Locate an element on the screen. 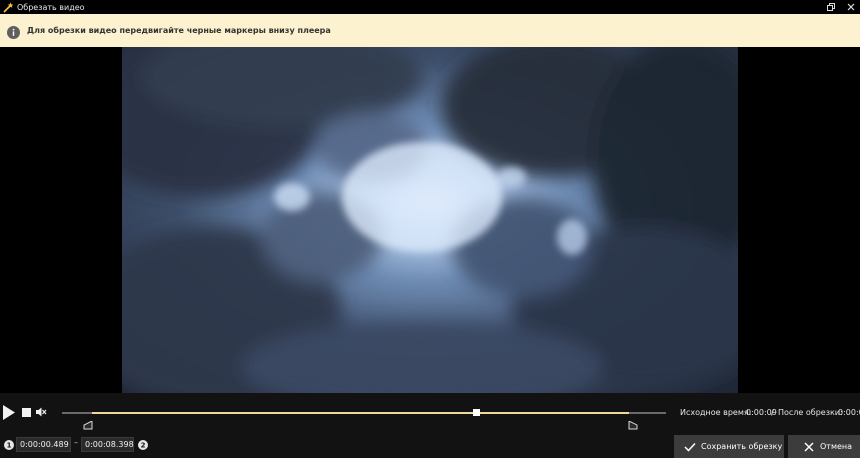 The image size is (860, 458). trim-end-marker is located at coordinates (633, 422).